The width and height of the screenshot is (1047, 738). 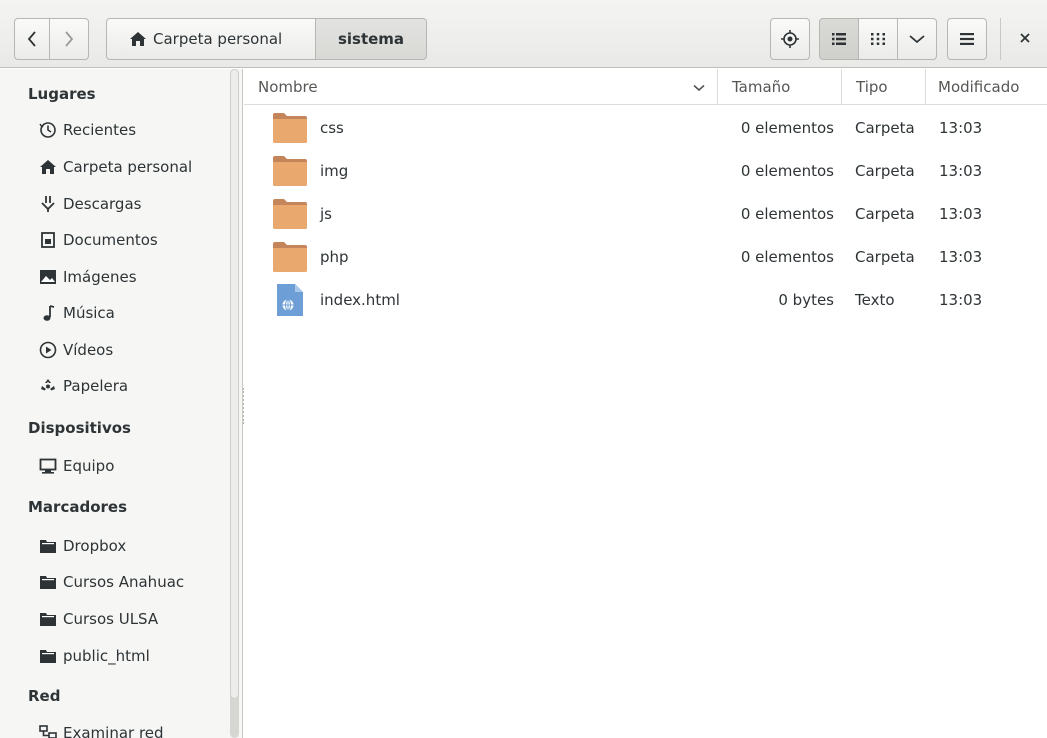 I want to click on file-row-js: js 0 elementos Carpeta 13:03, so click(x=645, y=213).